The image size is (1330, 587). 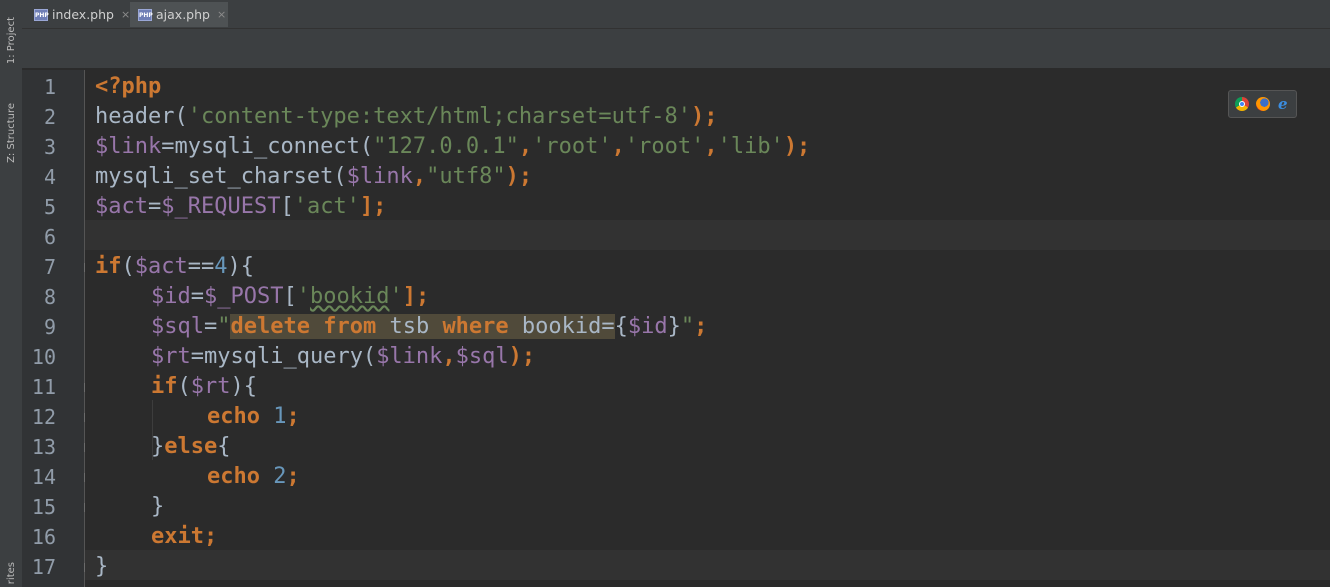 What do you see at coordinates (676, 49) in the screenshot?
I see `breadcrumb-bar` at bounding box center [676, 49].